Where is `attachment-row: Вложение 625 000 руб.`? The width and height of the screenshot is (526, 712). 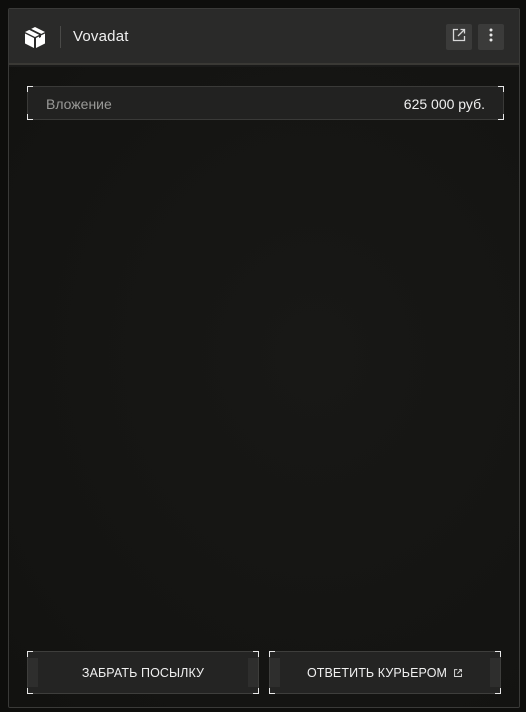
attachment-row: Вложение 625 000 руб. is located at coordinates (265, 103).